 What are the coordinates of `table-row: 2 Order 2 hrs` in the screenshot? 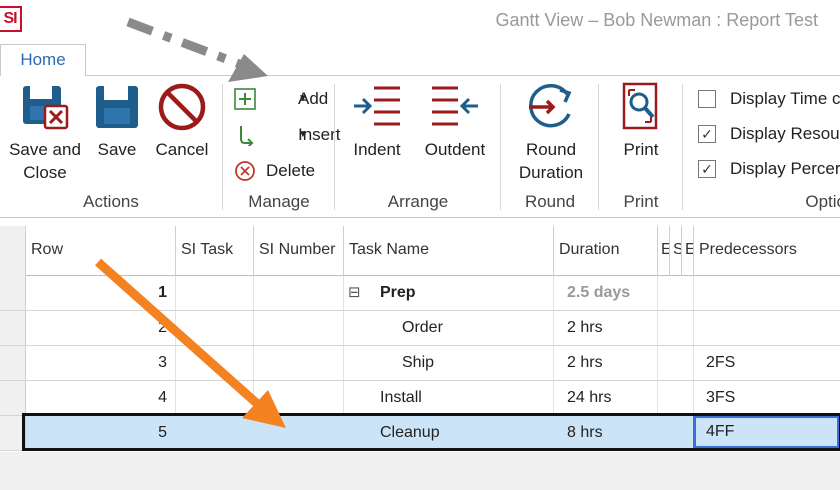 It's located at (420, 328).